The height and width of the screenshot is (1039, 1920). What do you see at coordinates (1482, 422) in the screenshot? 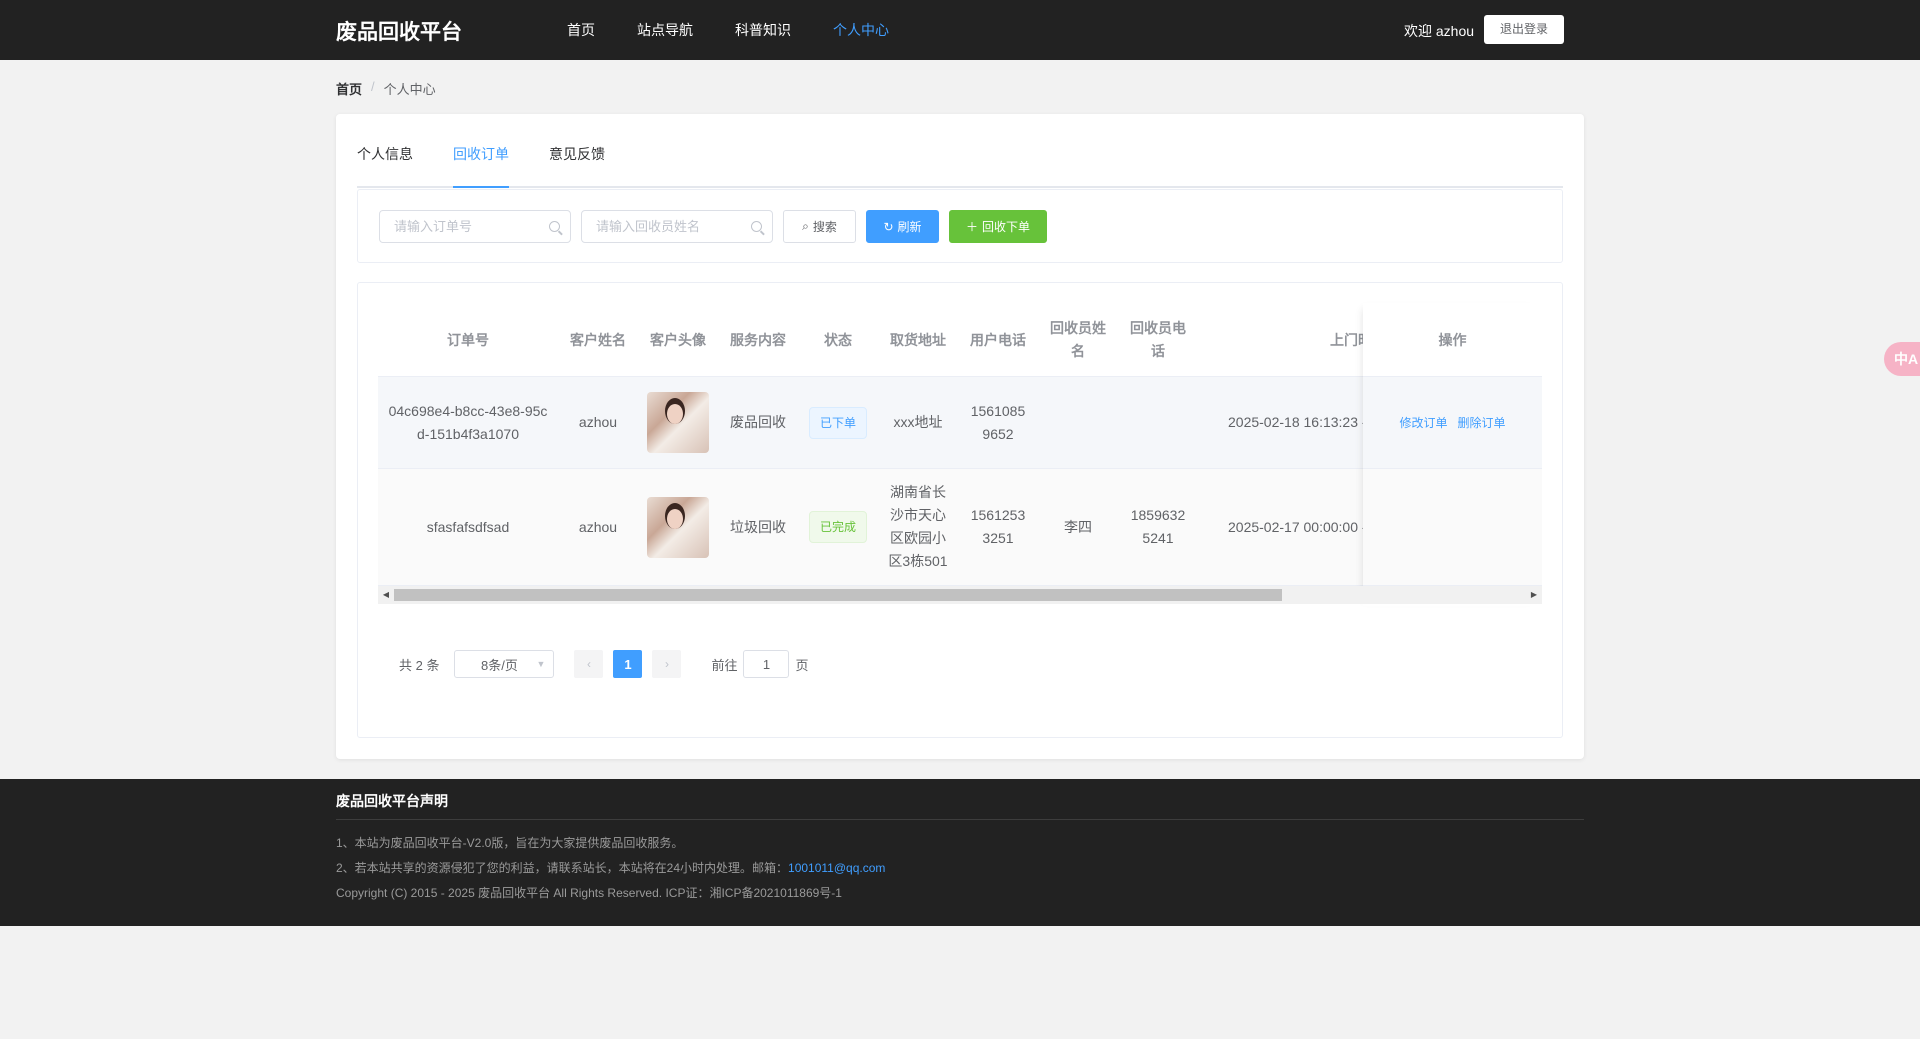
I see `delete-order-button: 删除订单` at bounding box center [1482, 422].